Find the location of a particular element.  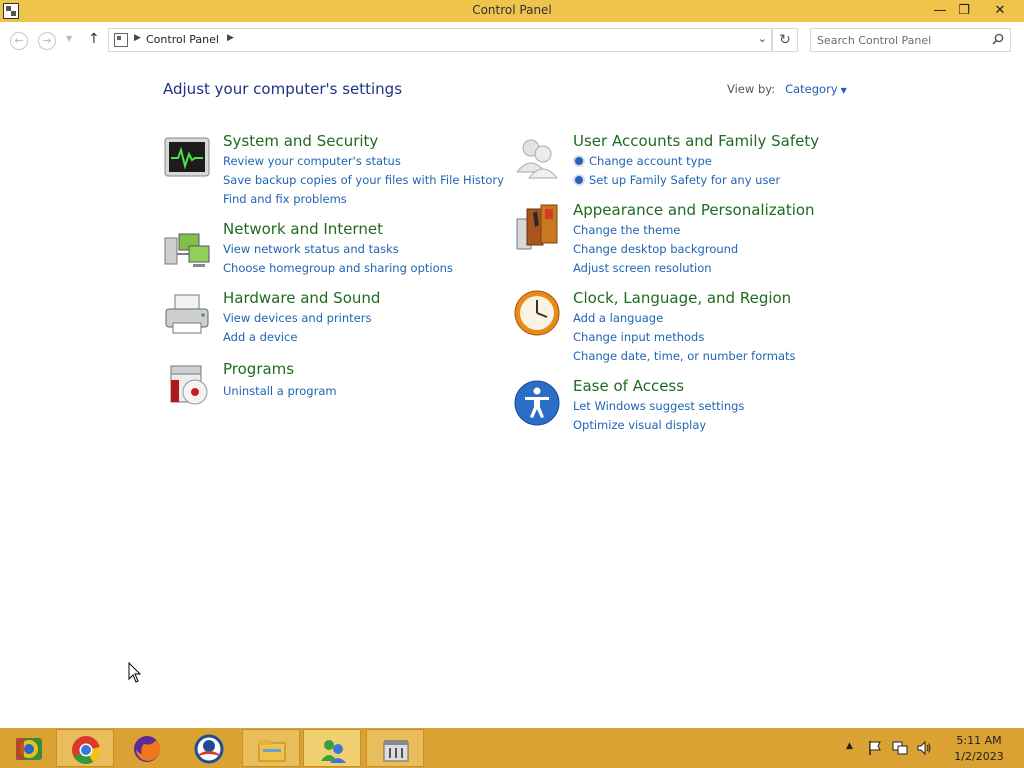

obama-logo-icon is located at coordinates (209, 749).